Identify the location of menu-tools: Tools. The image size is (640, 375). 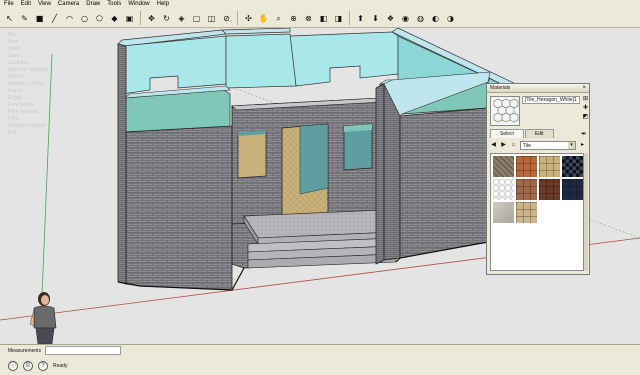
(114, 4).